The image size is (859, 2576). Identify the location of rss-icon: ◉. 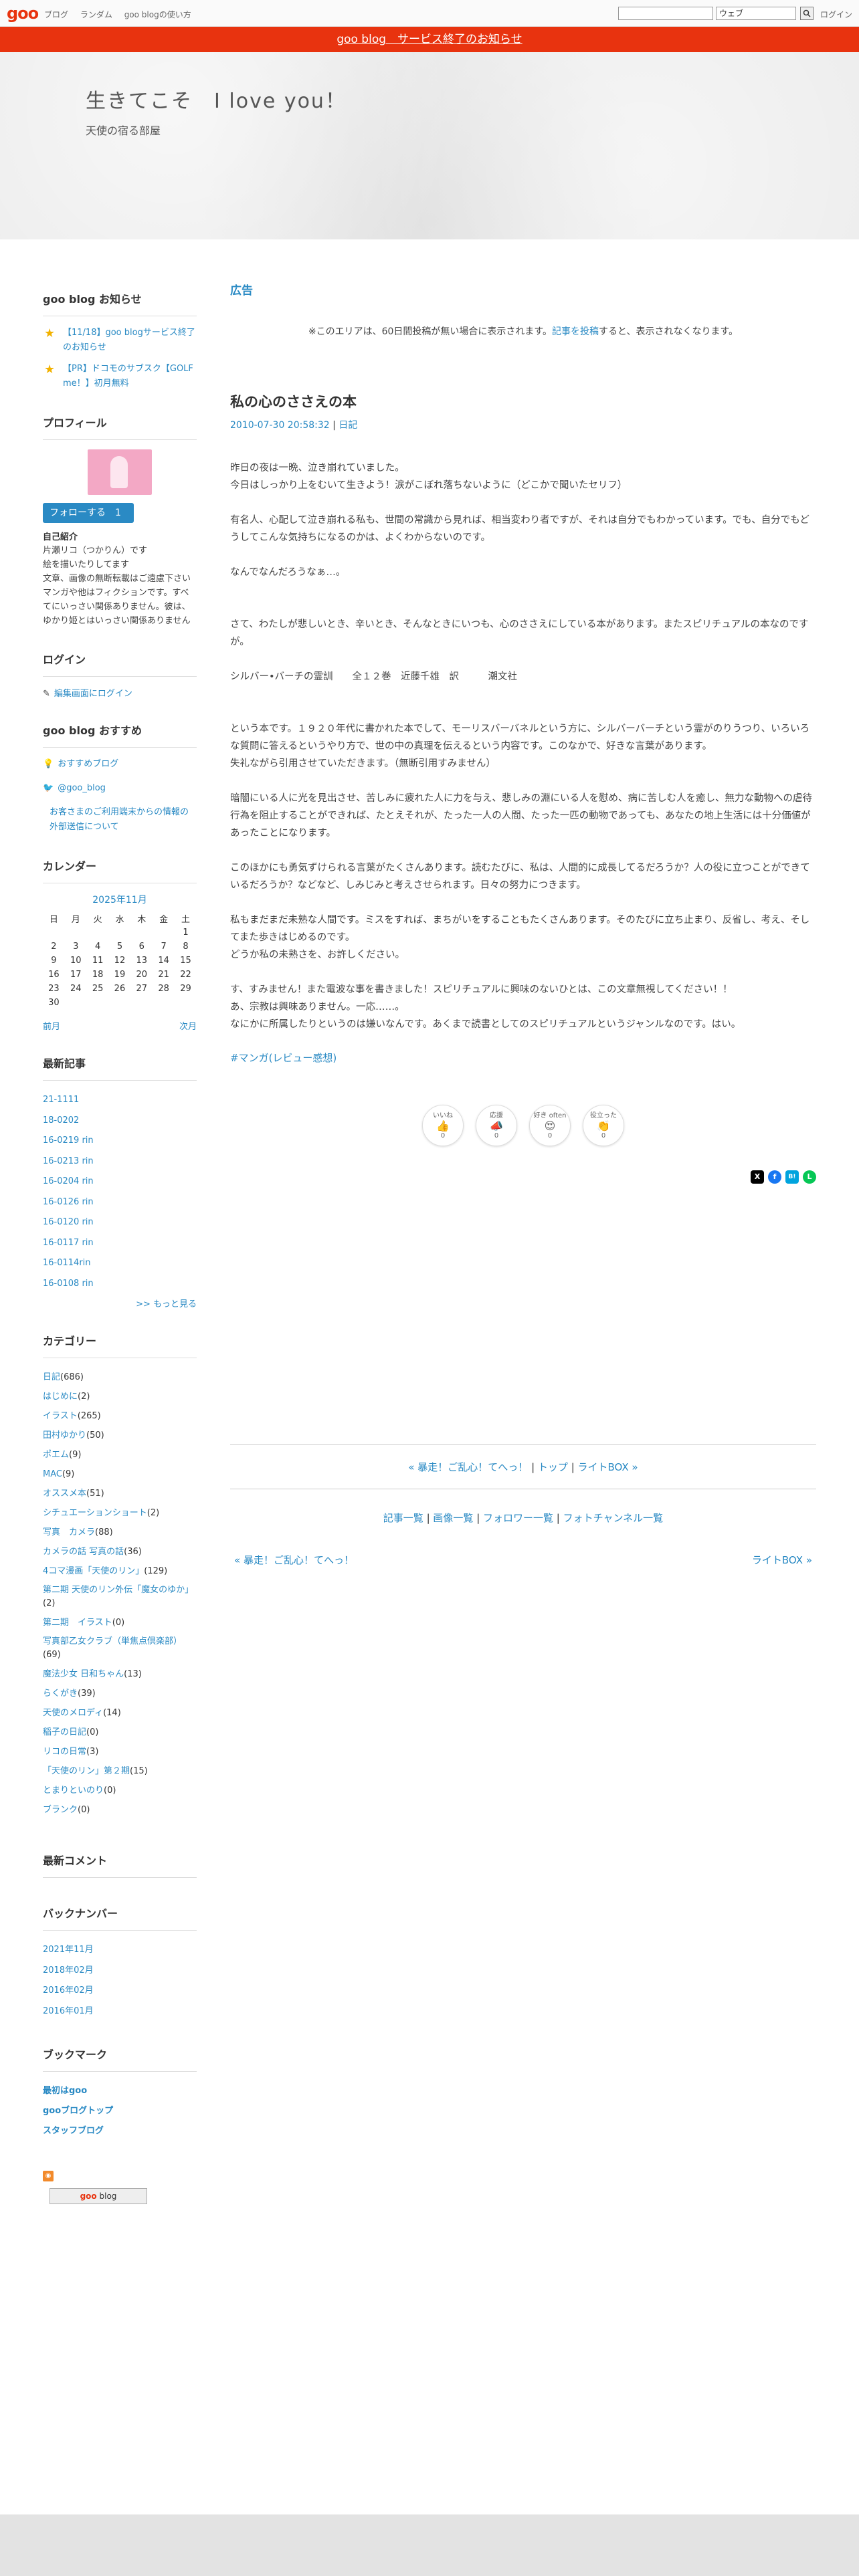
(48, 2176).